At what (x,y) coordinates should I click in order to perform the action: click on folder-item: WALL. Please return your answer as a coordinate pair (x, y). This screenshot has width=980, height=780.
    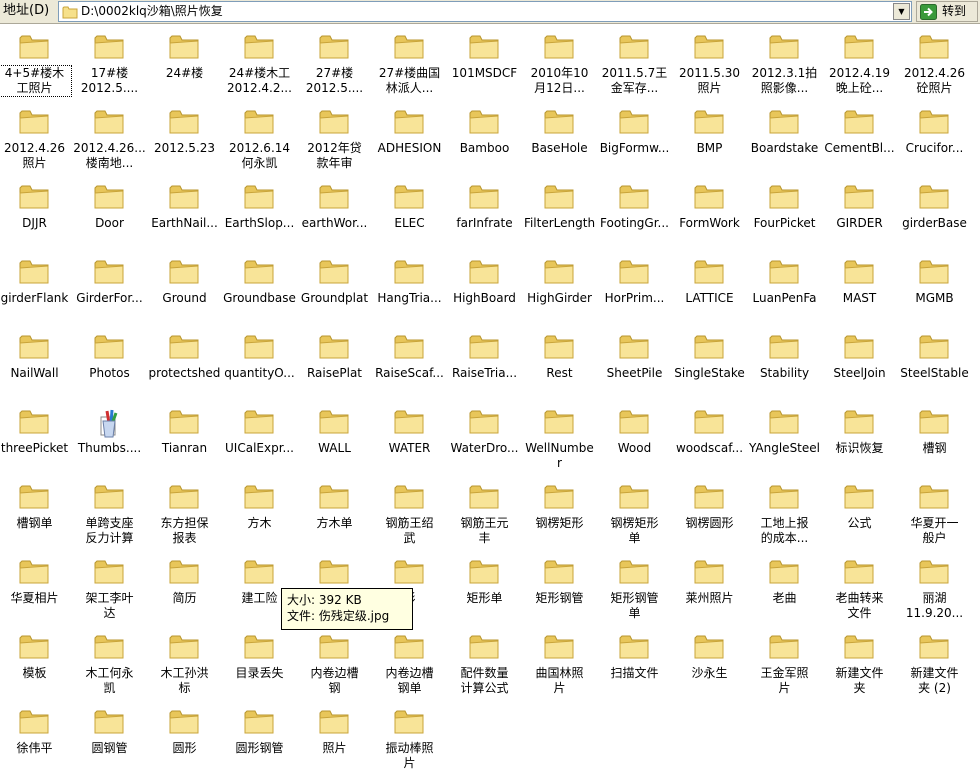
    Looking at the image, I should click on (334, 438).